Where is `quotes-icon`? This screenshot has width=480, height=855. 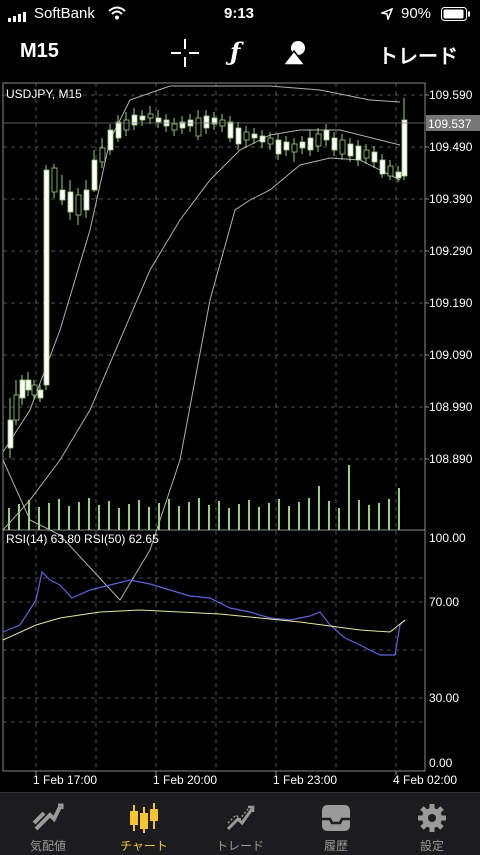 quotes-icon is located at coordinates (48, 817).